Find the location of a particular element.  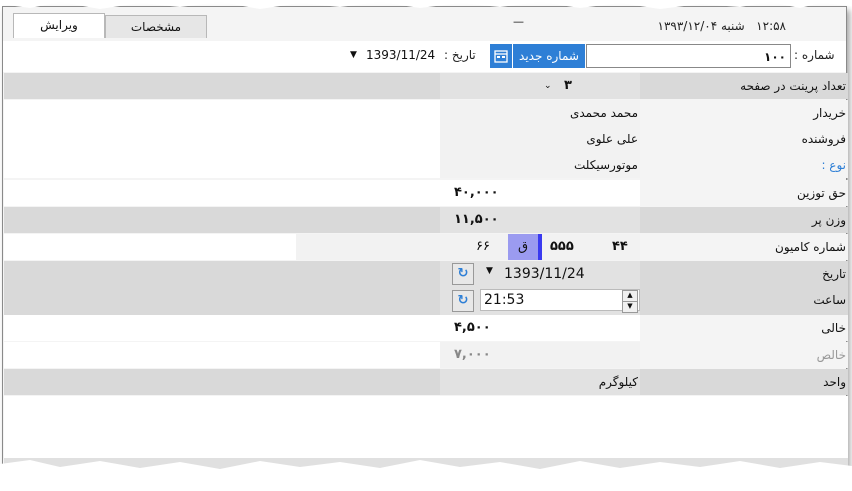

plate-part-2: ۵۵۵ is located at coordinates (562, 247).